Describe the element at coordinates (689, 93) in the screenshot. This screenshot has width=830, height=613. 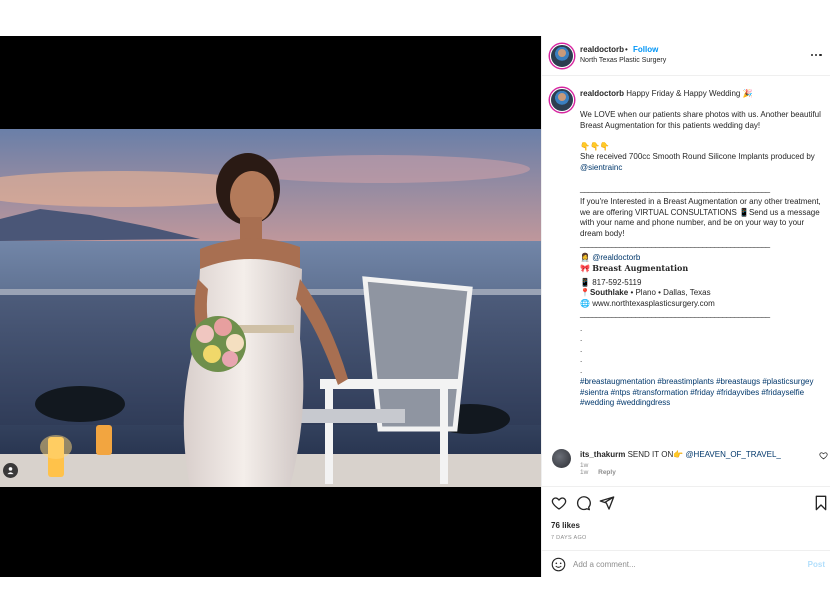
I see `caption-headline: Happy Friday & Happy Wedding 🎉` at that location.